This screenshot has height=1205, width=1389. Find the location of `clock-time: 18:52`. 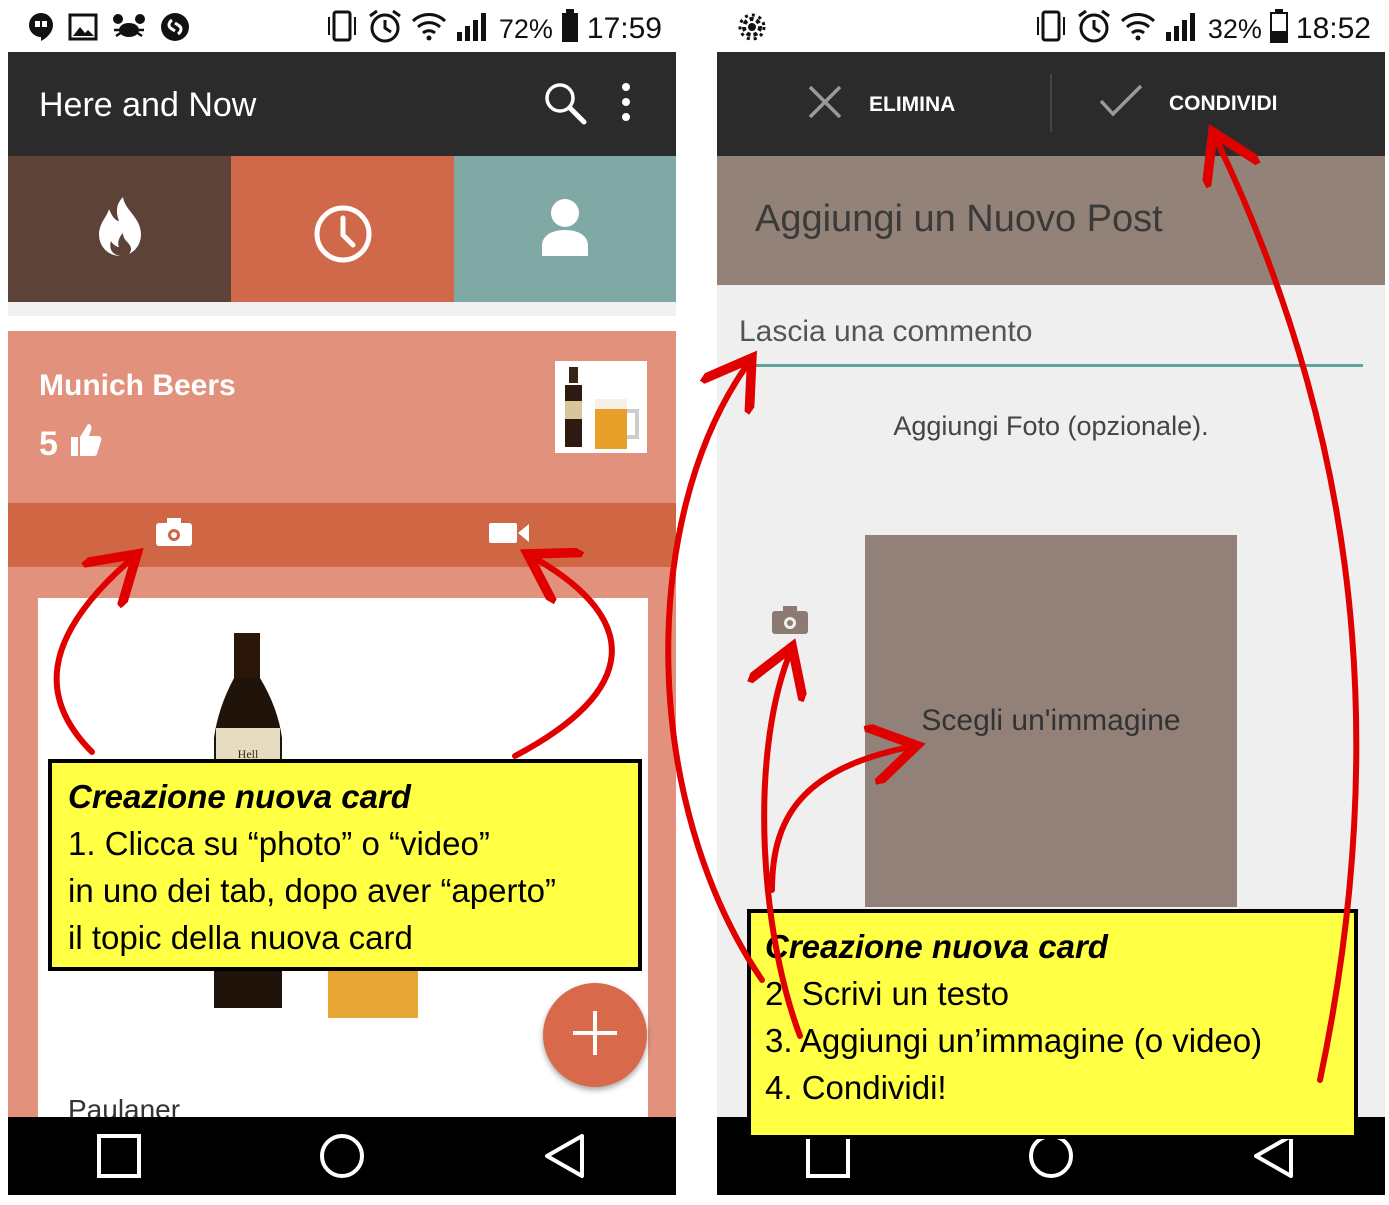

clock-time: 18:52 is located at coordinates (1333, 28).